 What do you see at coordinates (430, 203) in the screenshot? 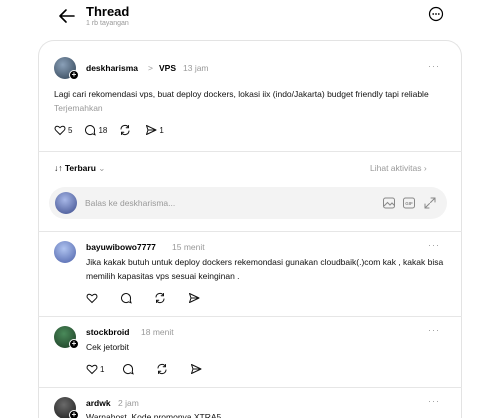
I see `expand-icon` at bounding box center [430, 203].